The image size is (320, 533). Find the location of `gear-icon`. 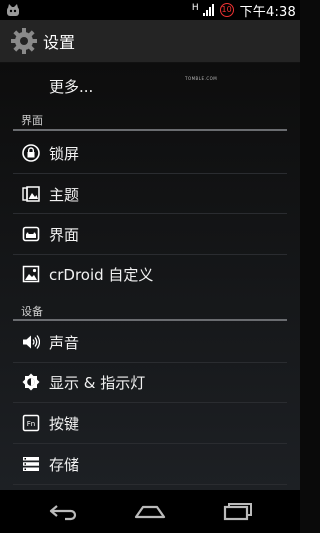

gear-icon is located at coordinates (24, 41).